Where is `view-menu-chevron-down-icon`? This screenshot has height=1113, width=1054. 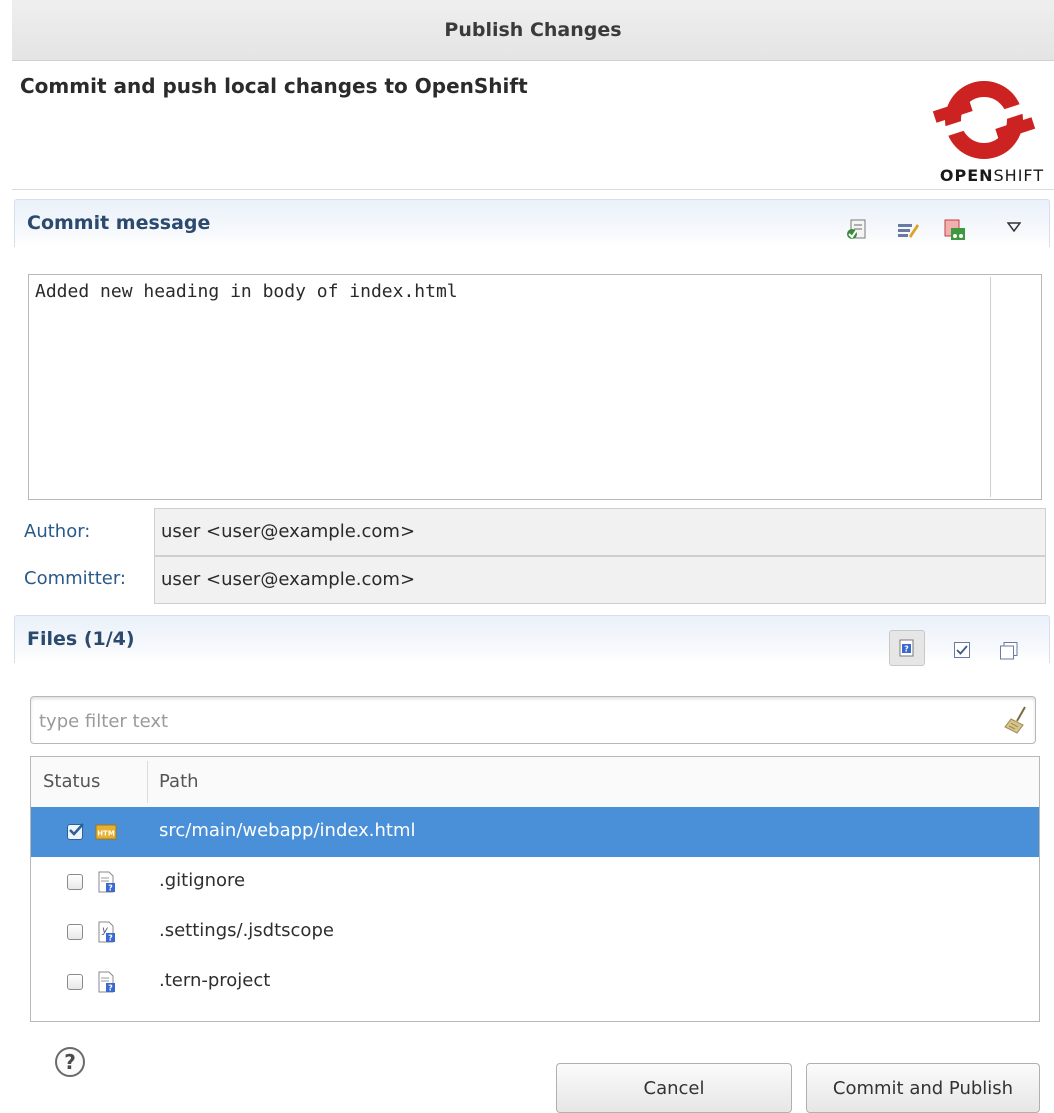 view-menu-chevron-down-icon is located at coordinates (1014, 227).